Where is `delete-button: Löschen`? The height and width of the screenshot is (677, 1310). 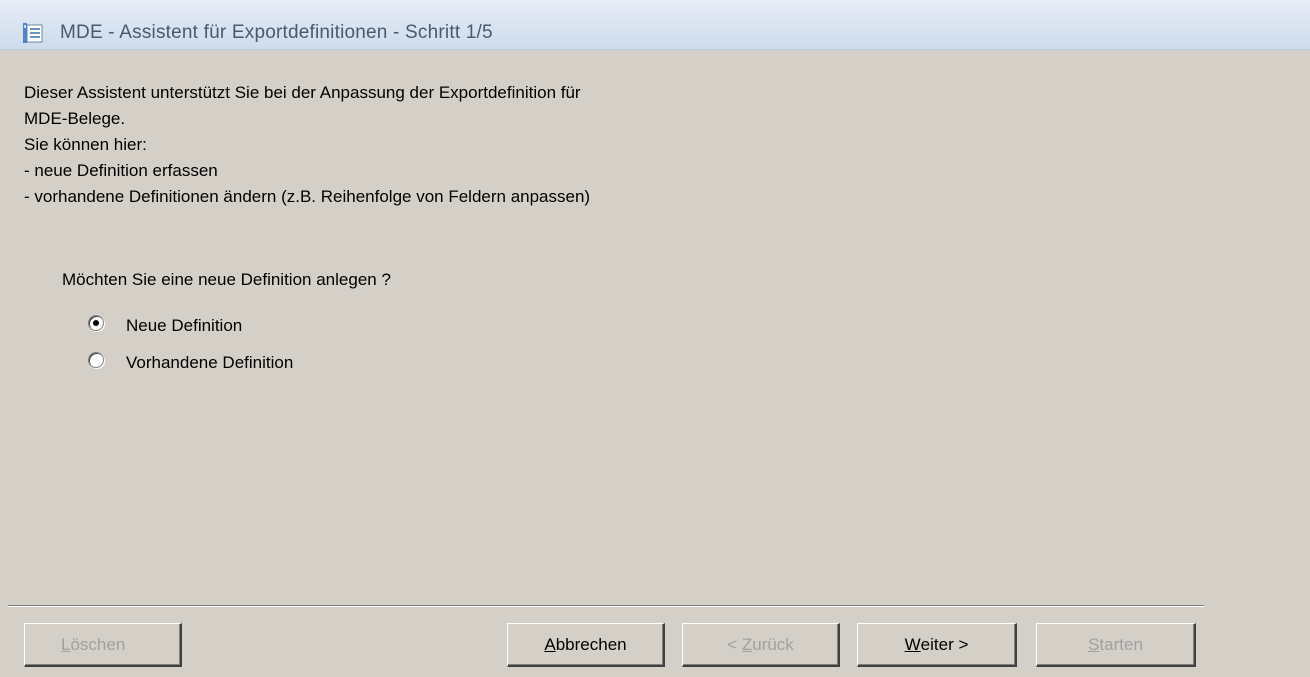
delete-button: Löschen is located at coordinates (103, 645).